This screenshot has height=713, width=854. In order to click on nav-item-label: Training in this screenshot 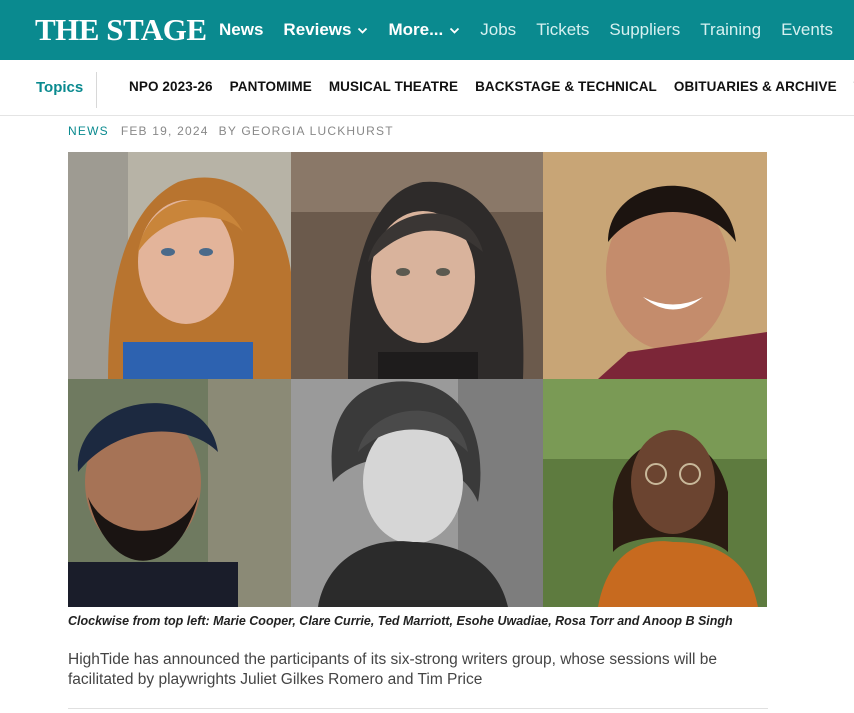, I will do `click(731, 29)`.